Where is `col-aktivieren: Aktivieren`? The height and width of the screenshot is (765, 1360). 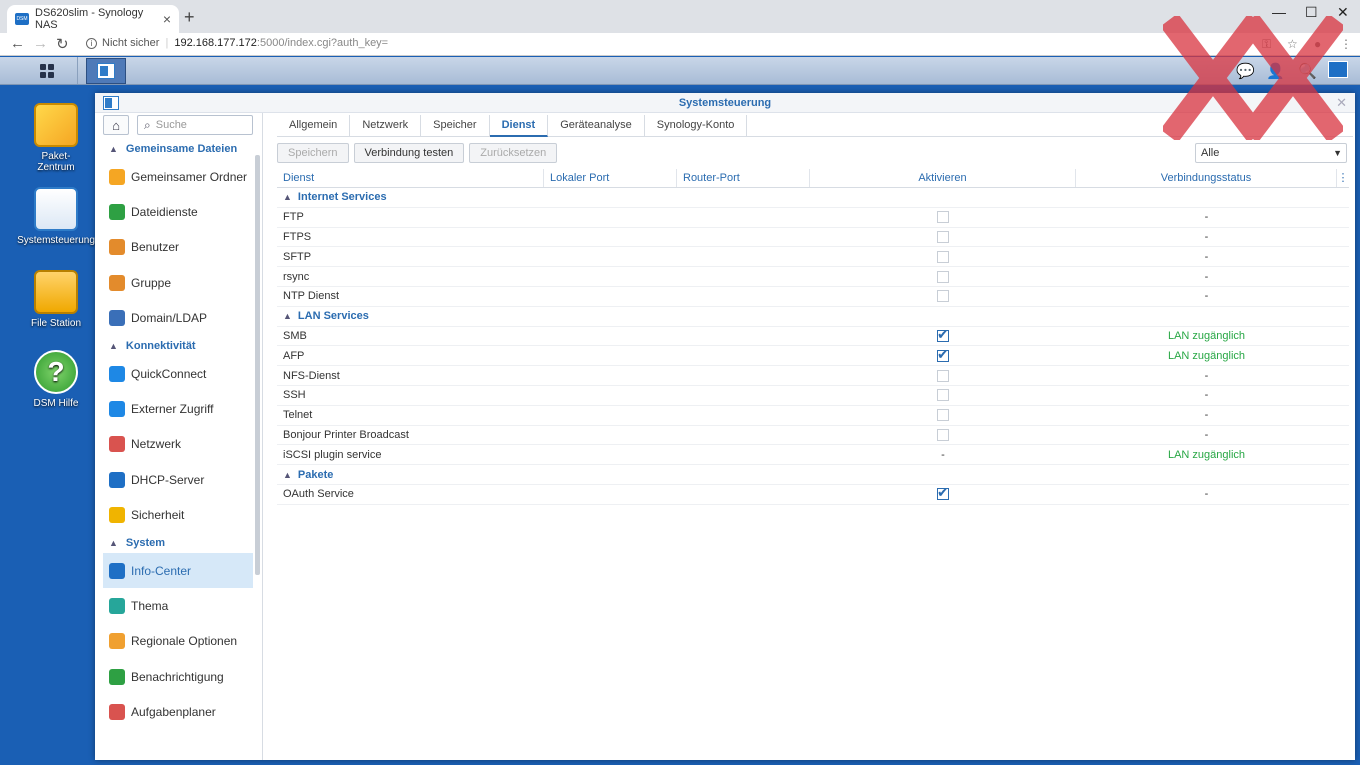
col-aktivieren: Aktivieren is located at coordinates (943, 178).